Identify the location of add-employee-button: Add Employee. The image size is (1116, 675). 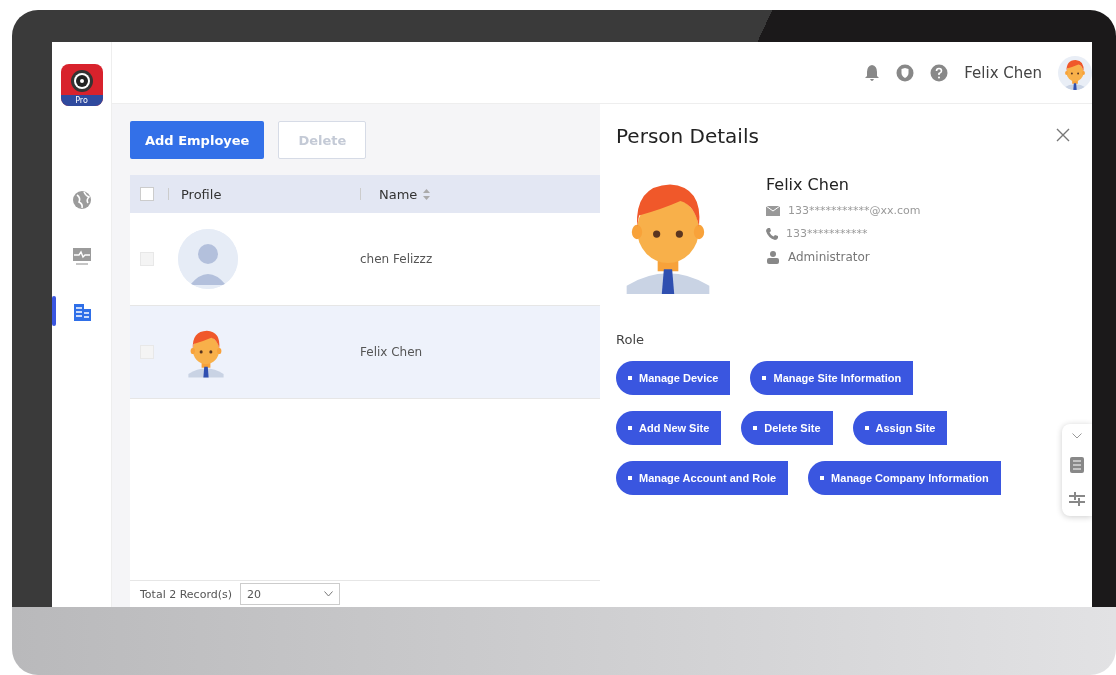
(197, 140).